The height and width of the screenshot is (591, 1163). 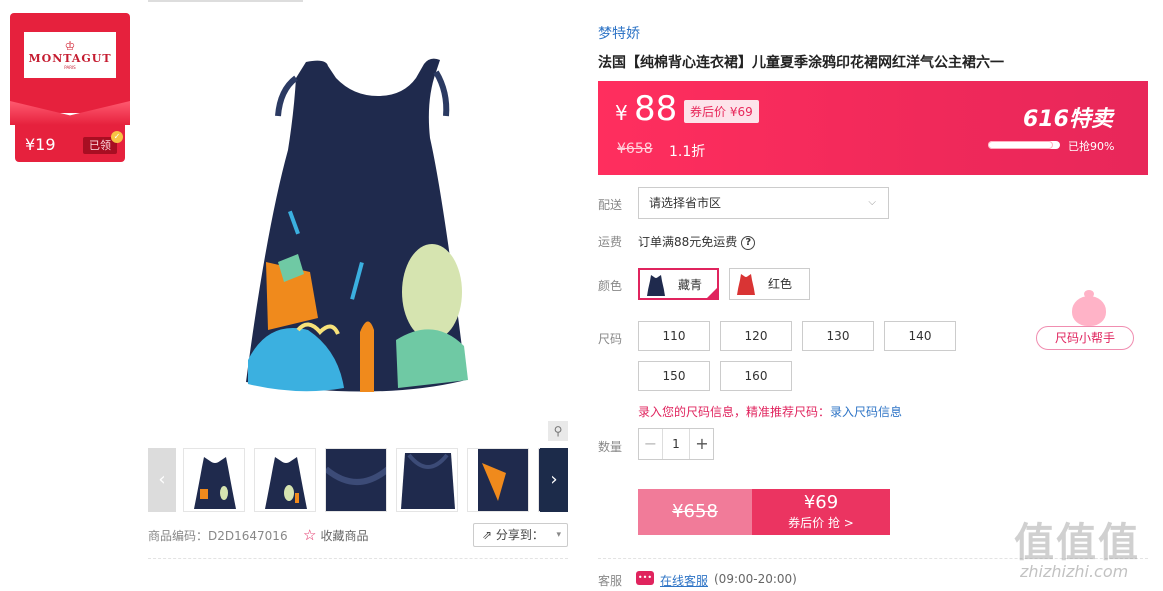 What do you see at coordinates (558, 431) in the screenshot?
I see `zoom-icon: ⚲` at bounding box center [558, 431].